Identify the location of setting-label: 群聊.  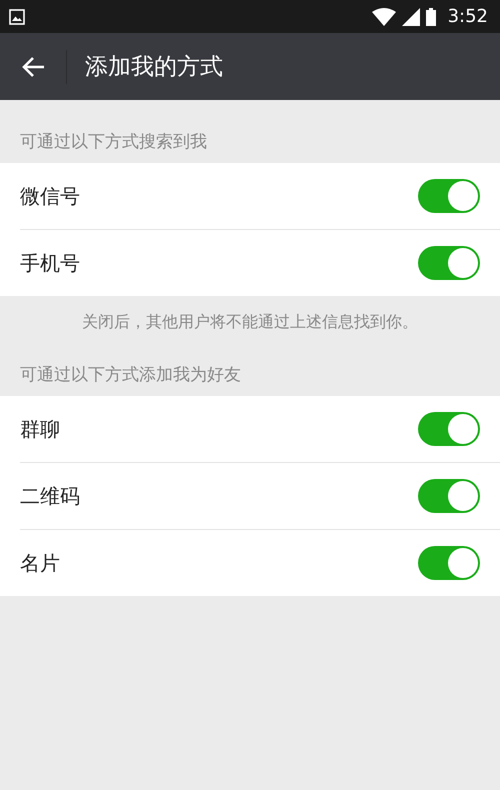
(40, 429).